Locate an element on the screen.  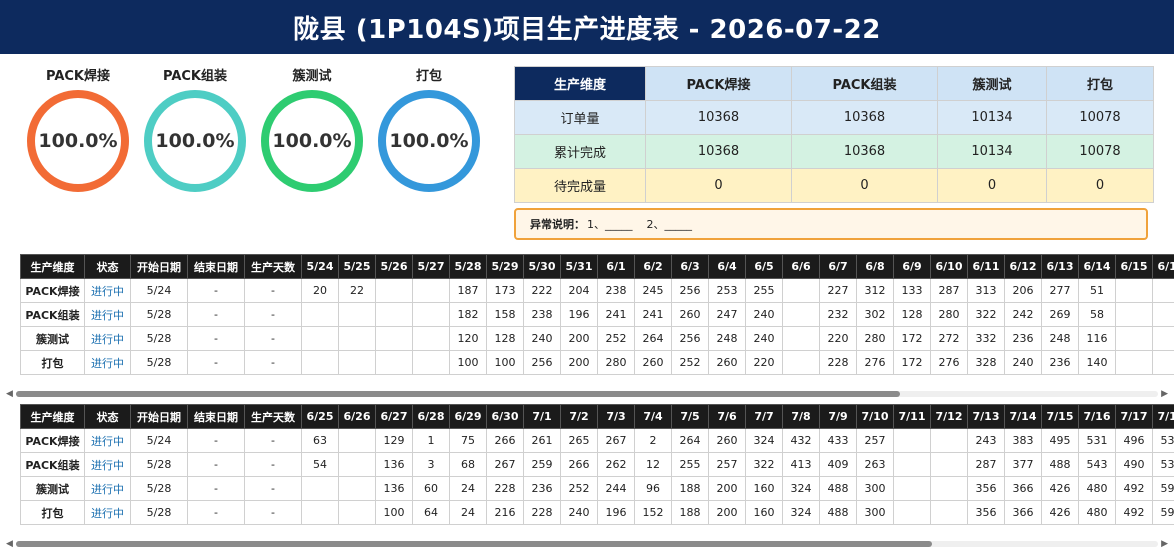
daily-quantity-cell: 264 is located at coordinates (690, 440).